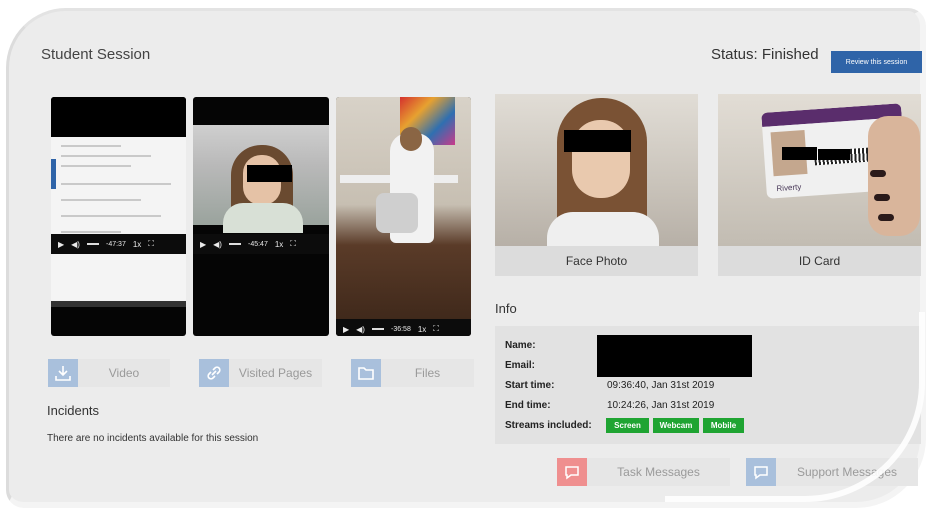  What do you see at coordinates (118, 117) in the screenshot?
I see `video-black-band` at bounding box center [118, 117].